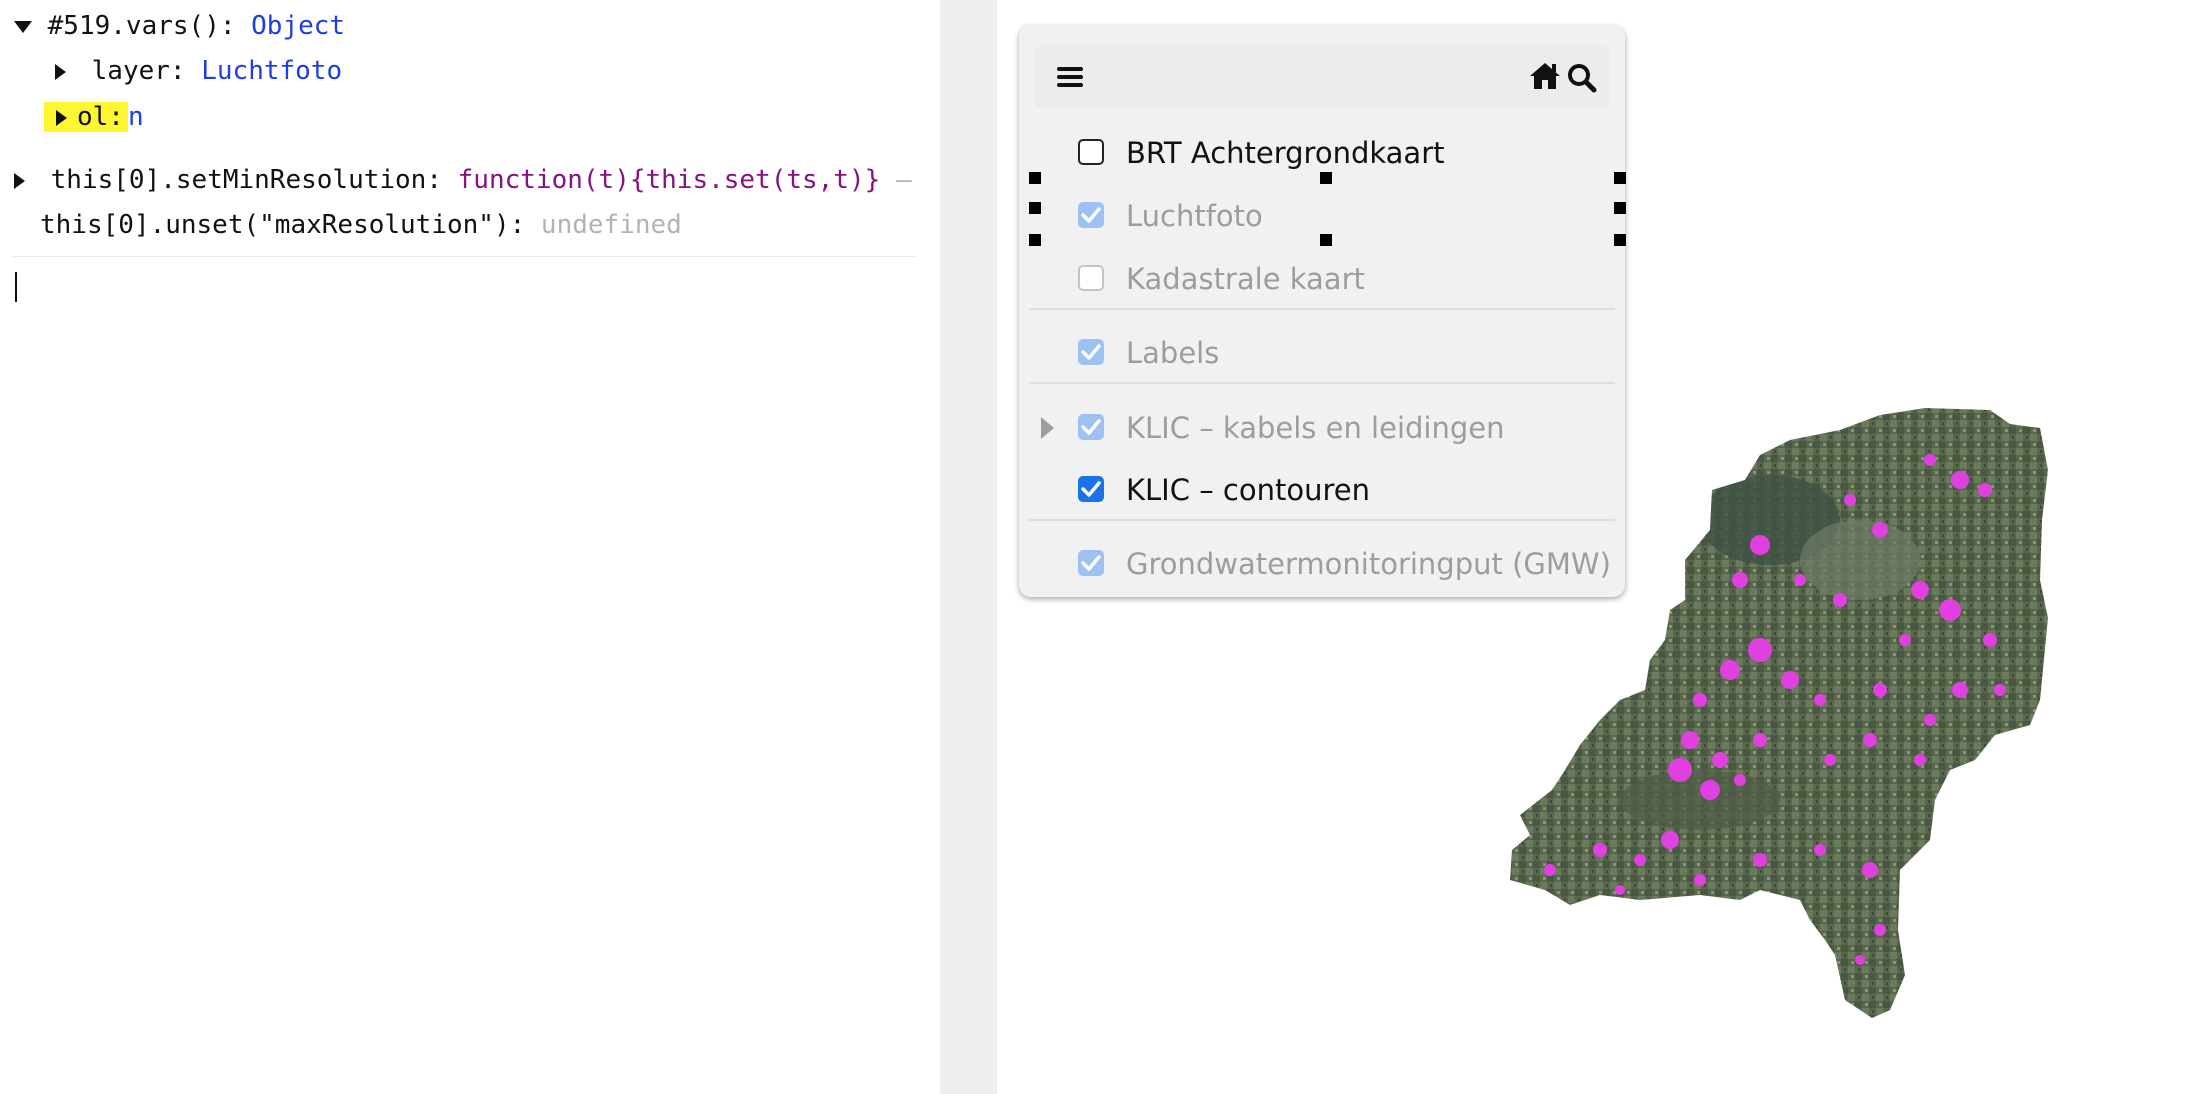  I want to click on layer-label: Kadastrale kaart, so click(1245, 279).